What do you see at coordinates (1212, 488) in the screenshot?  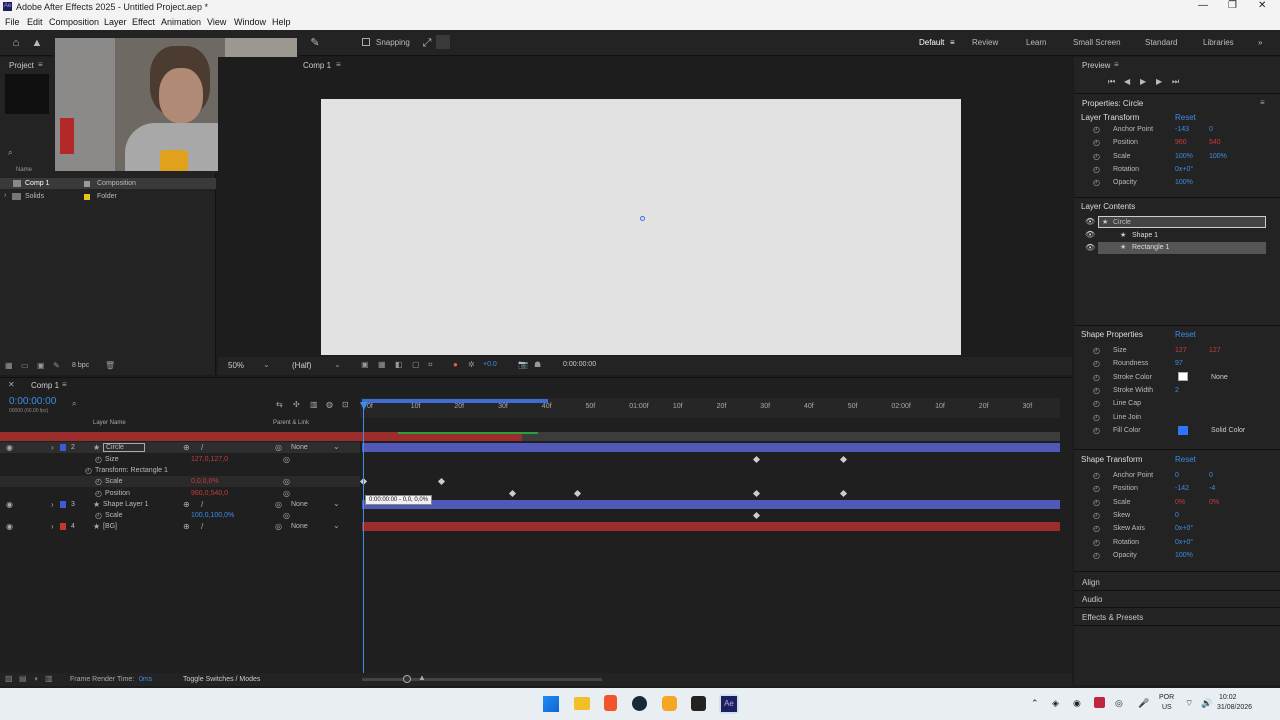 I see `prop-value: -4` at bounding box center [1212, 488].